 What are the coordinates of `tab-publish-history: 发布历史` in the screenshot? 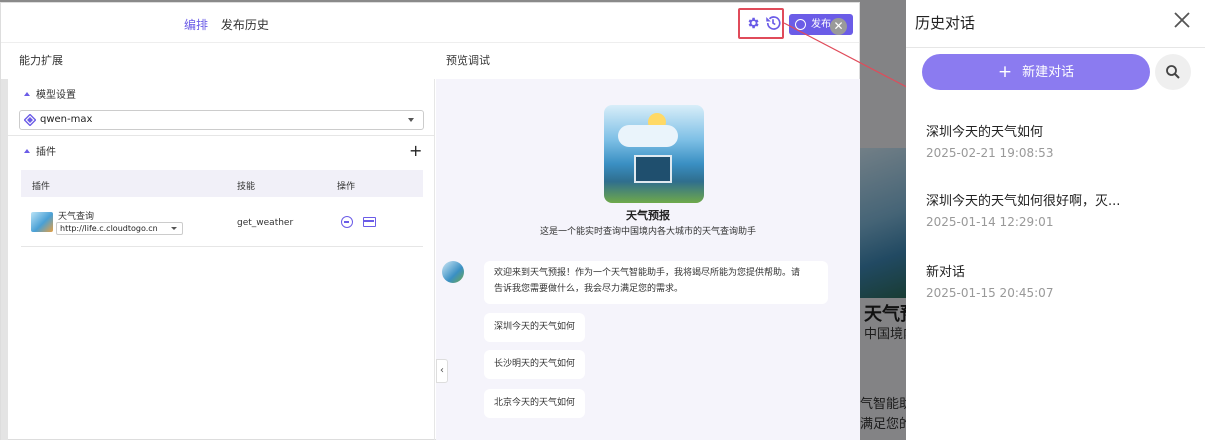 It's located at (245, 25).